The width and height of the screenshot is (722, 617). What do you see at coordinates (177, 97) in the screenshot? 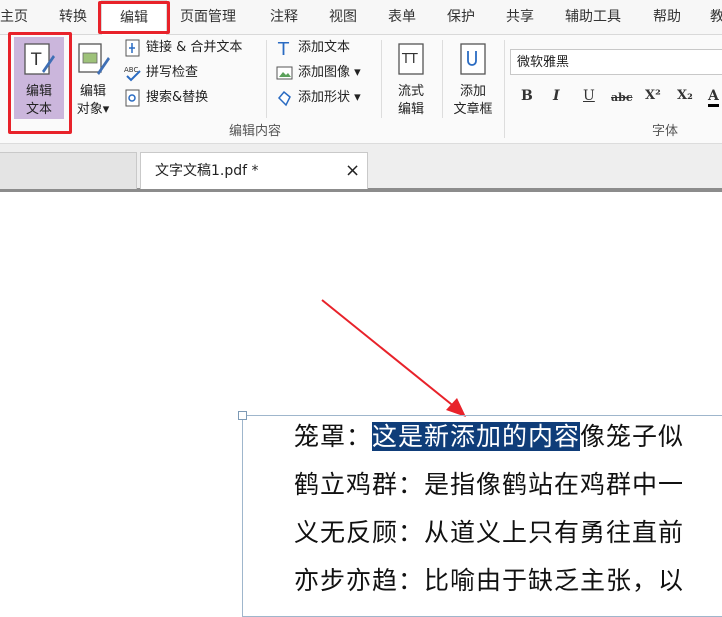
I see `search-replace-label: 搜索&替换` at bounding box center [177, 97].